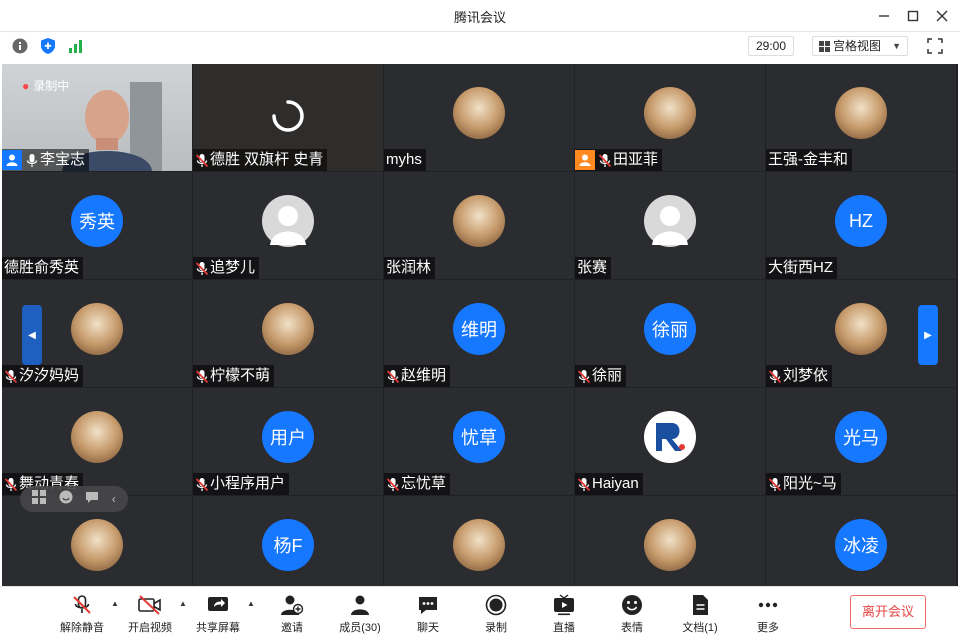 This screenshot has height=640, width=960. I want to click on leave-meeting-button: 离开会议, so click(888, 612).